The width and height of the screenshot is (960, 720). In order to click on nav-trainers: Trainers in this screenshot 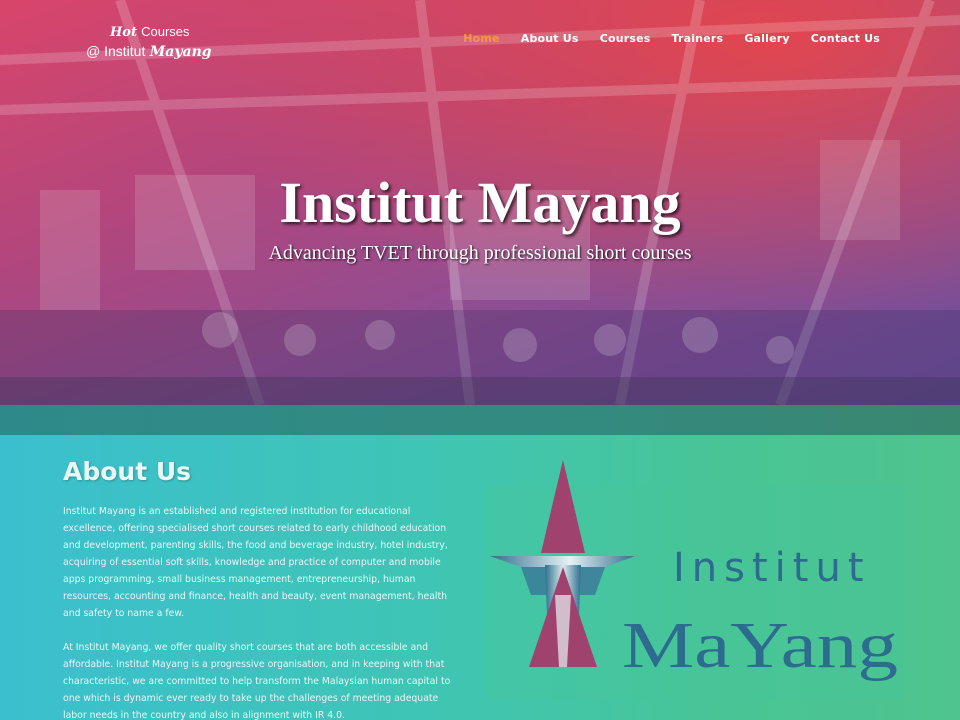, I will do `click(698, 38)`.